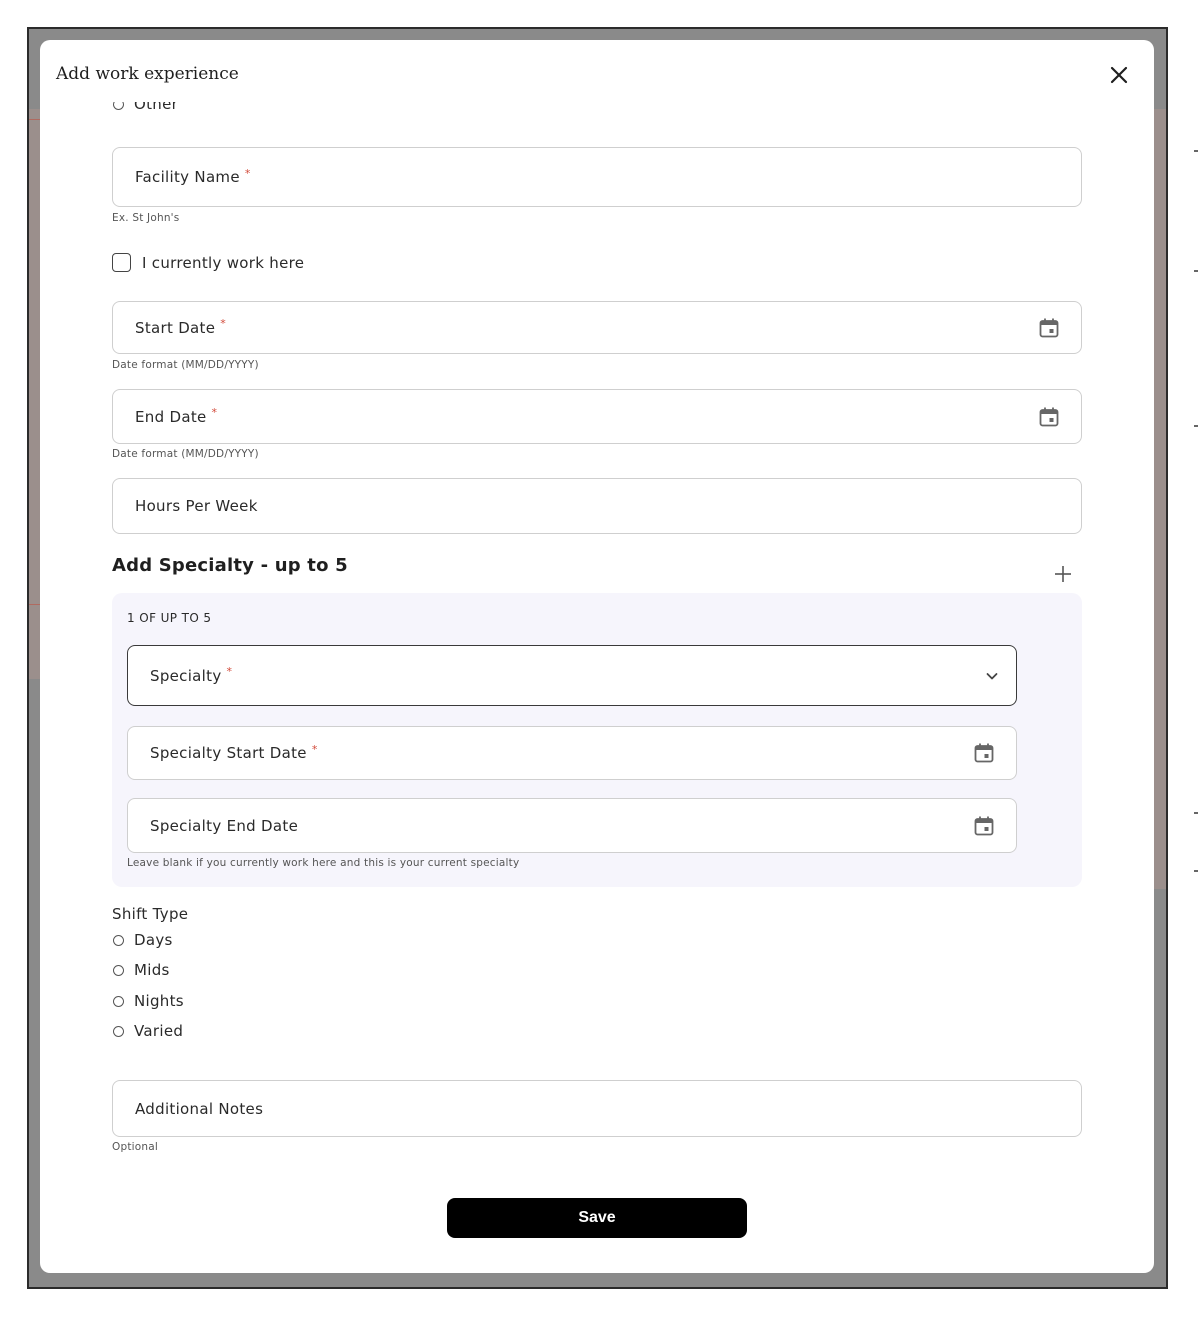 This screenshot has height=1333, width=1200. I want to click on end-date-input: End Date *, so click(597, 416).